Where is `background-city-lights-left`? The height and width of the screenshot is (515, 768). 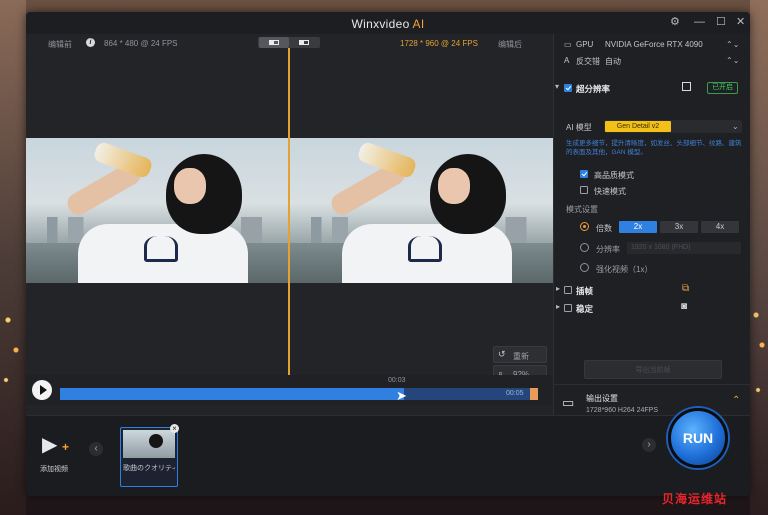
background-city-lights-left is located at coordinates (13, 355).